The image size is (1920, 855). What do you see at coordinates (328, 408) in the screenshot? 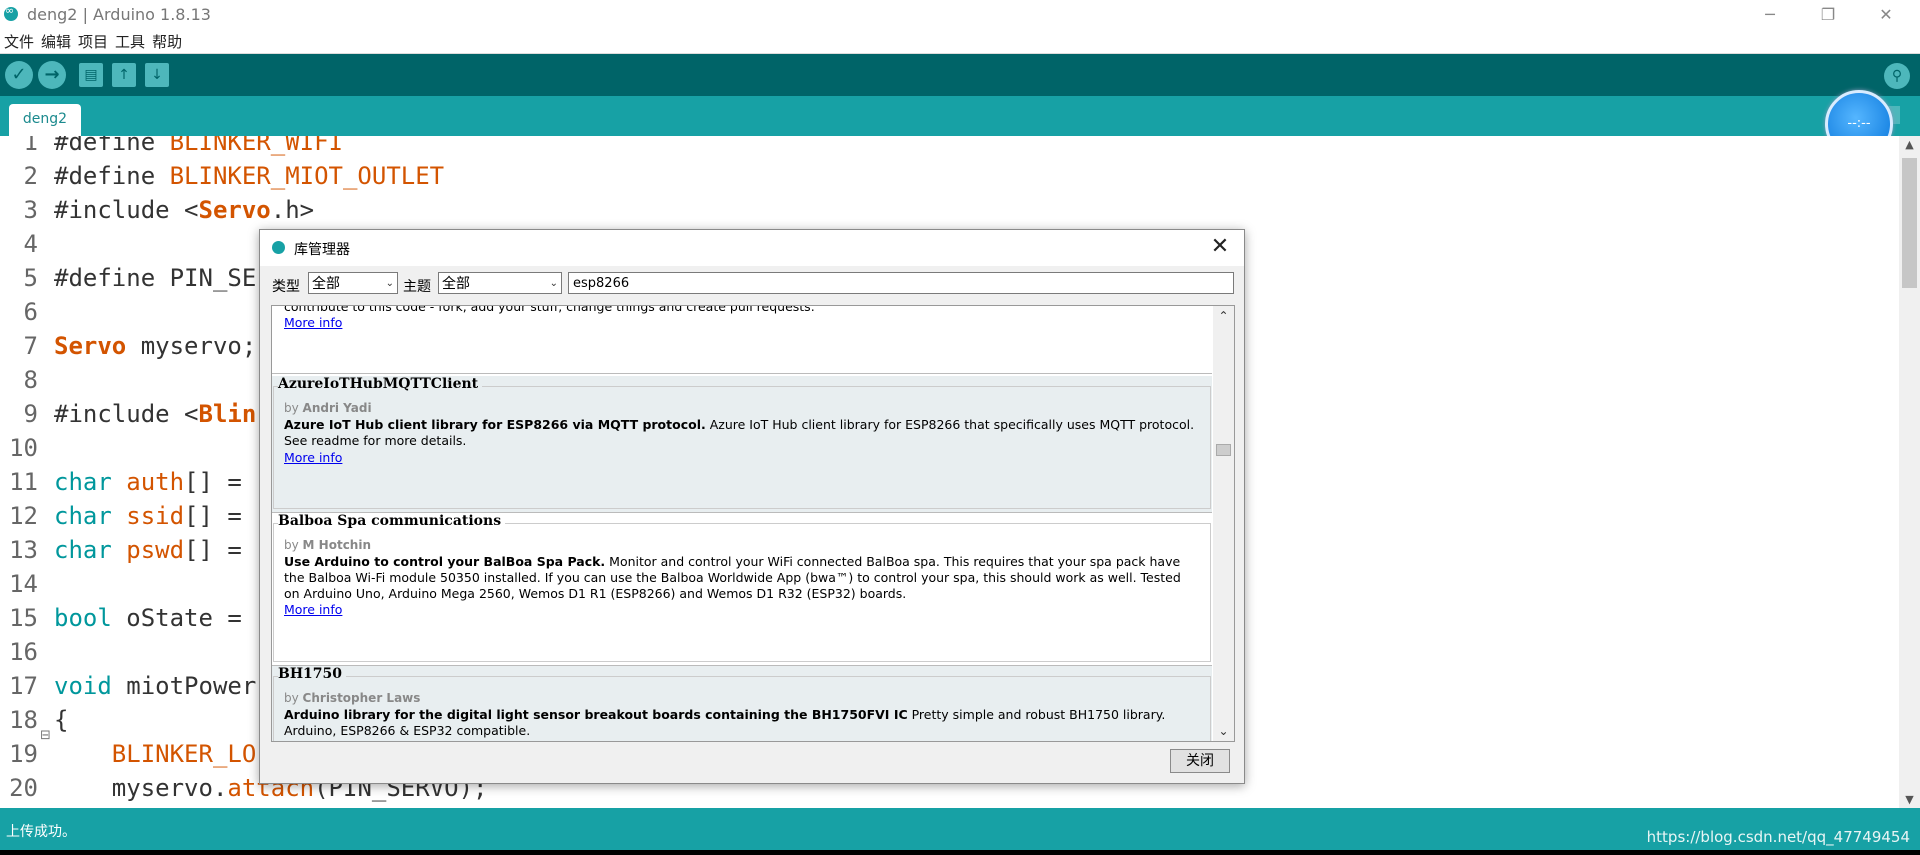
I see `library-author: by Andri Yadi` at bounding box center [328, 408].